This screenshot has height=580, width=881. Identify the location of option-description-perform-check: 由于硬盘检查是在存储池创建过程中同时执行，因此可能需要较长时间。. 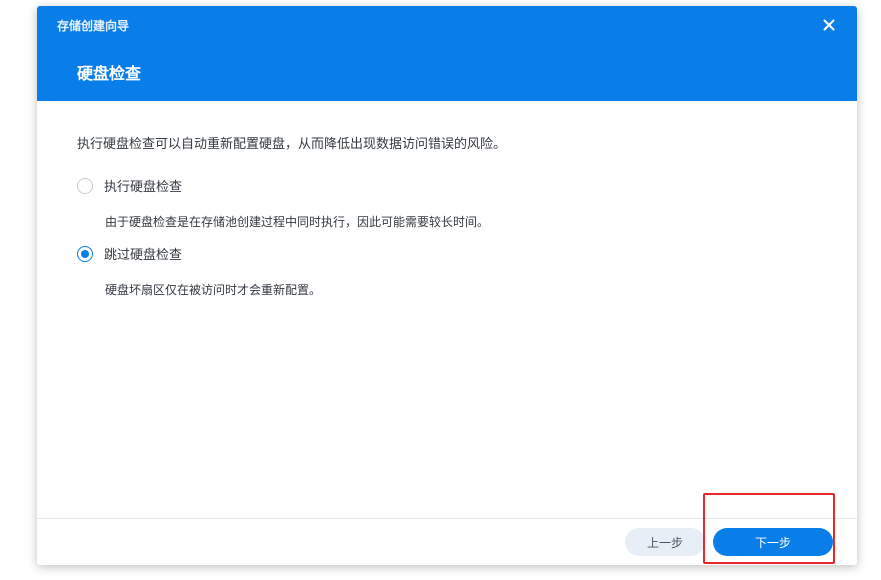
(297, 222).